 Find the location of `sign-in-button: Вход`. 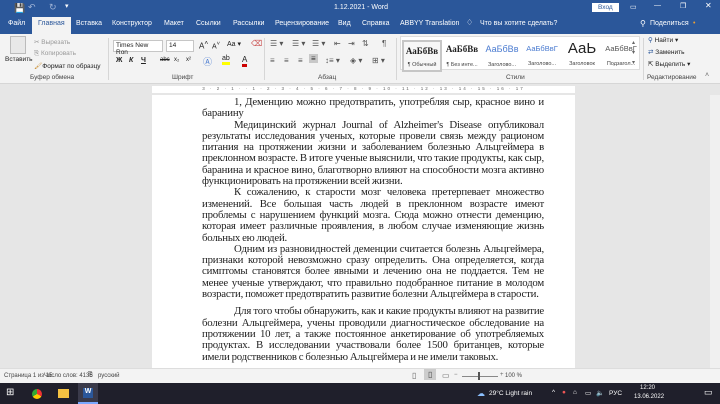

sign-in-button: Вход is located at coordinates (605, 7).